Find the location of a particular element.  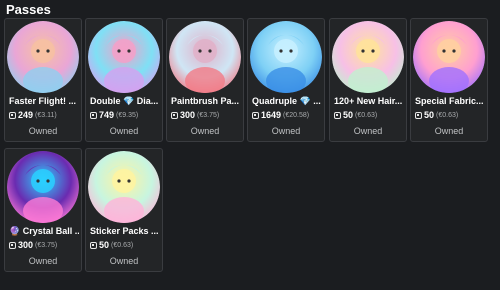

section-title: Passes is located at coordinates (28, 9).